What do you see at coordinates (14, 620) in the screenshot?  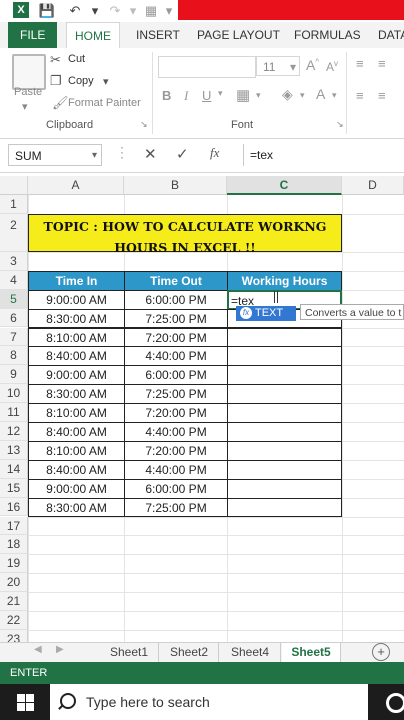 I see `row-header: 22` at bounding box center [14, 620].